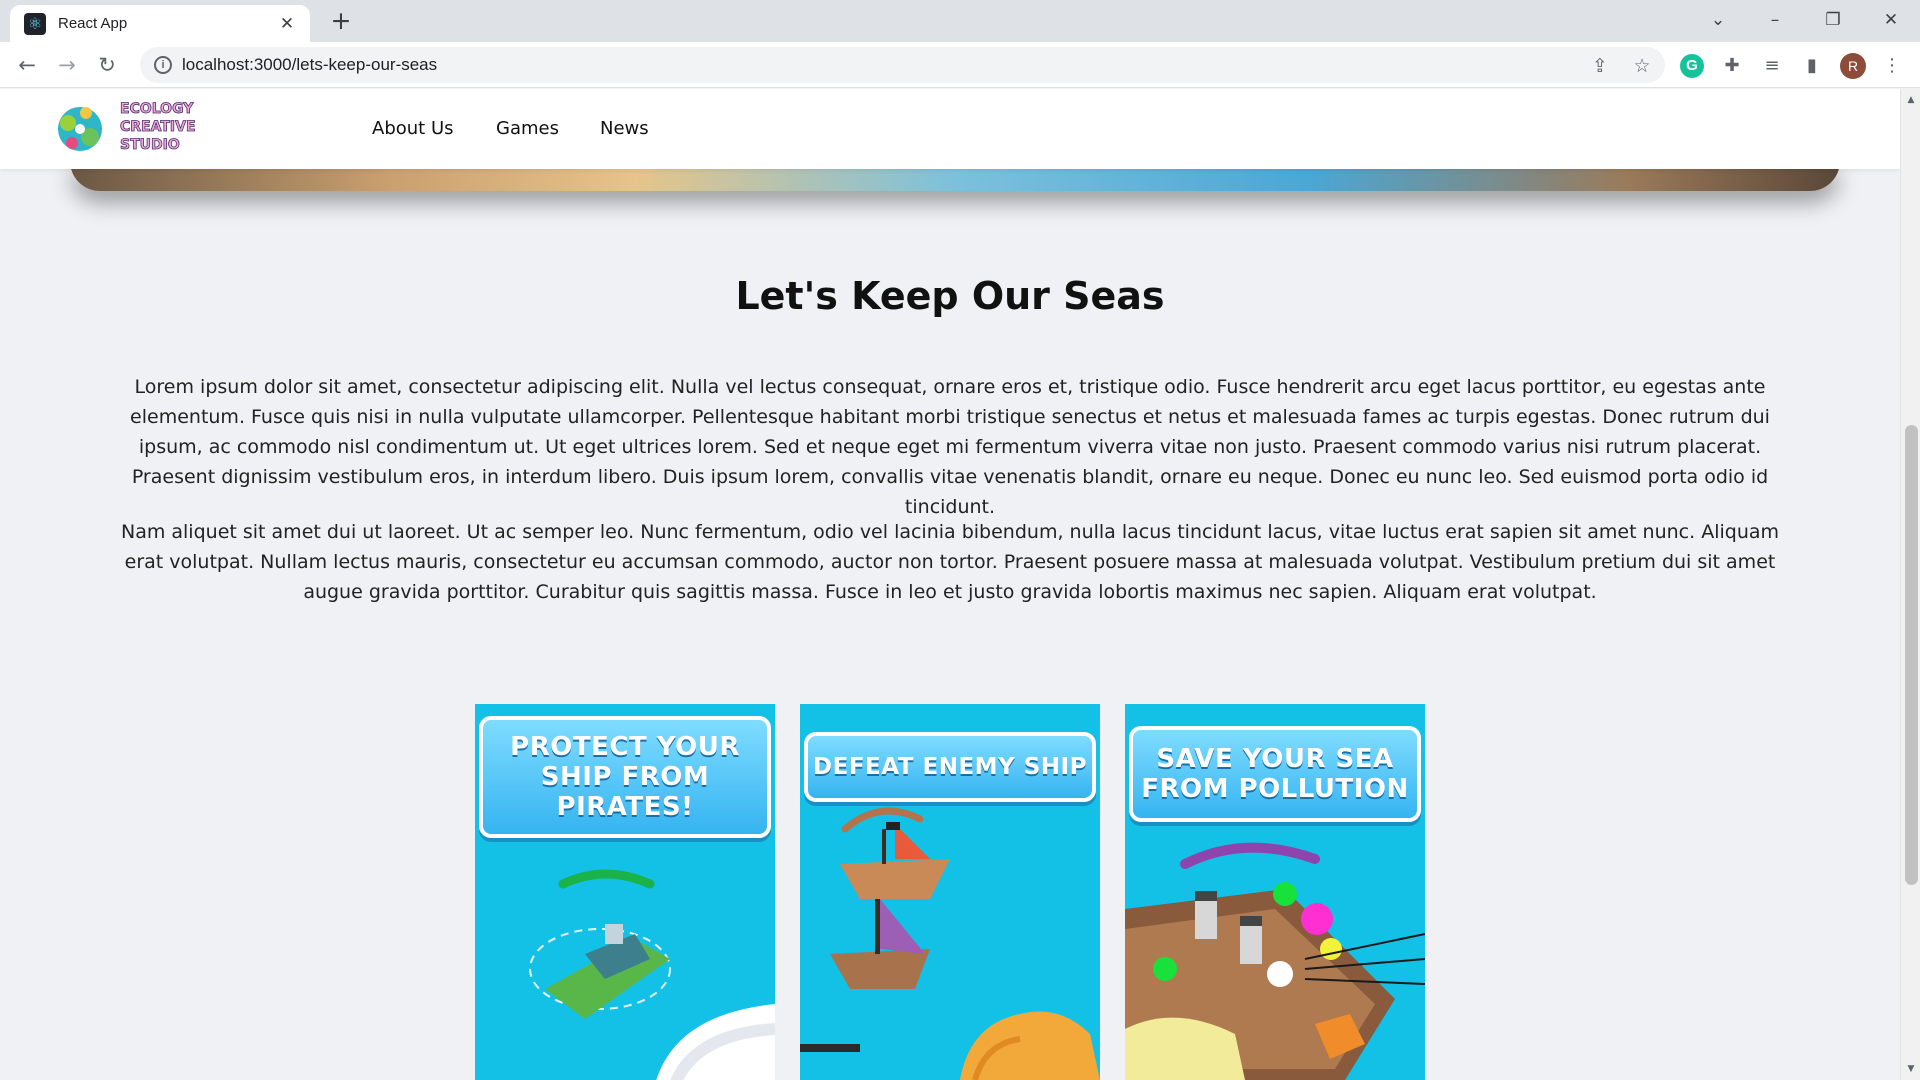  What do you see at coordinates (107, 65) in the screenshot?
I see `reload-button: ↻` at bounding box center [107, 65].